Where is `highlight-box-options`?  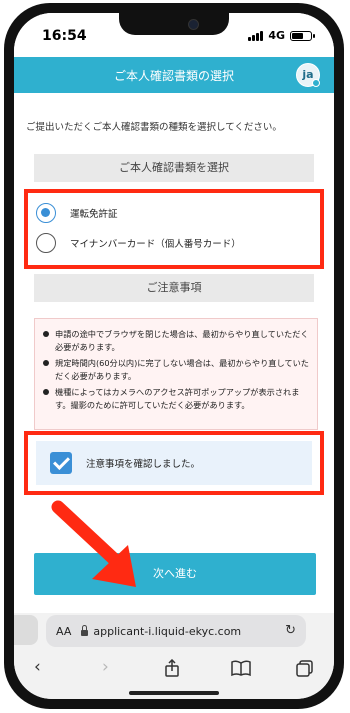
highlight-box-options is located at coordinates (174, 229).